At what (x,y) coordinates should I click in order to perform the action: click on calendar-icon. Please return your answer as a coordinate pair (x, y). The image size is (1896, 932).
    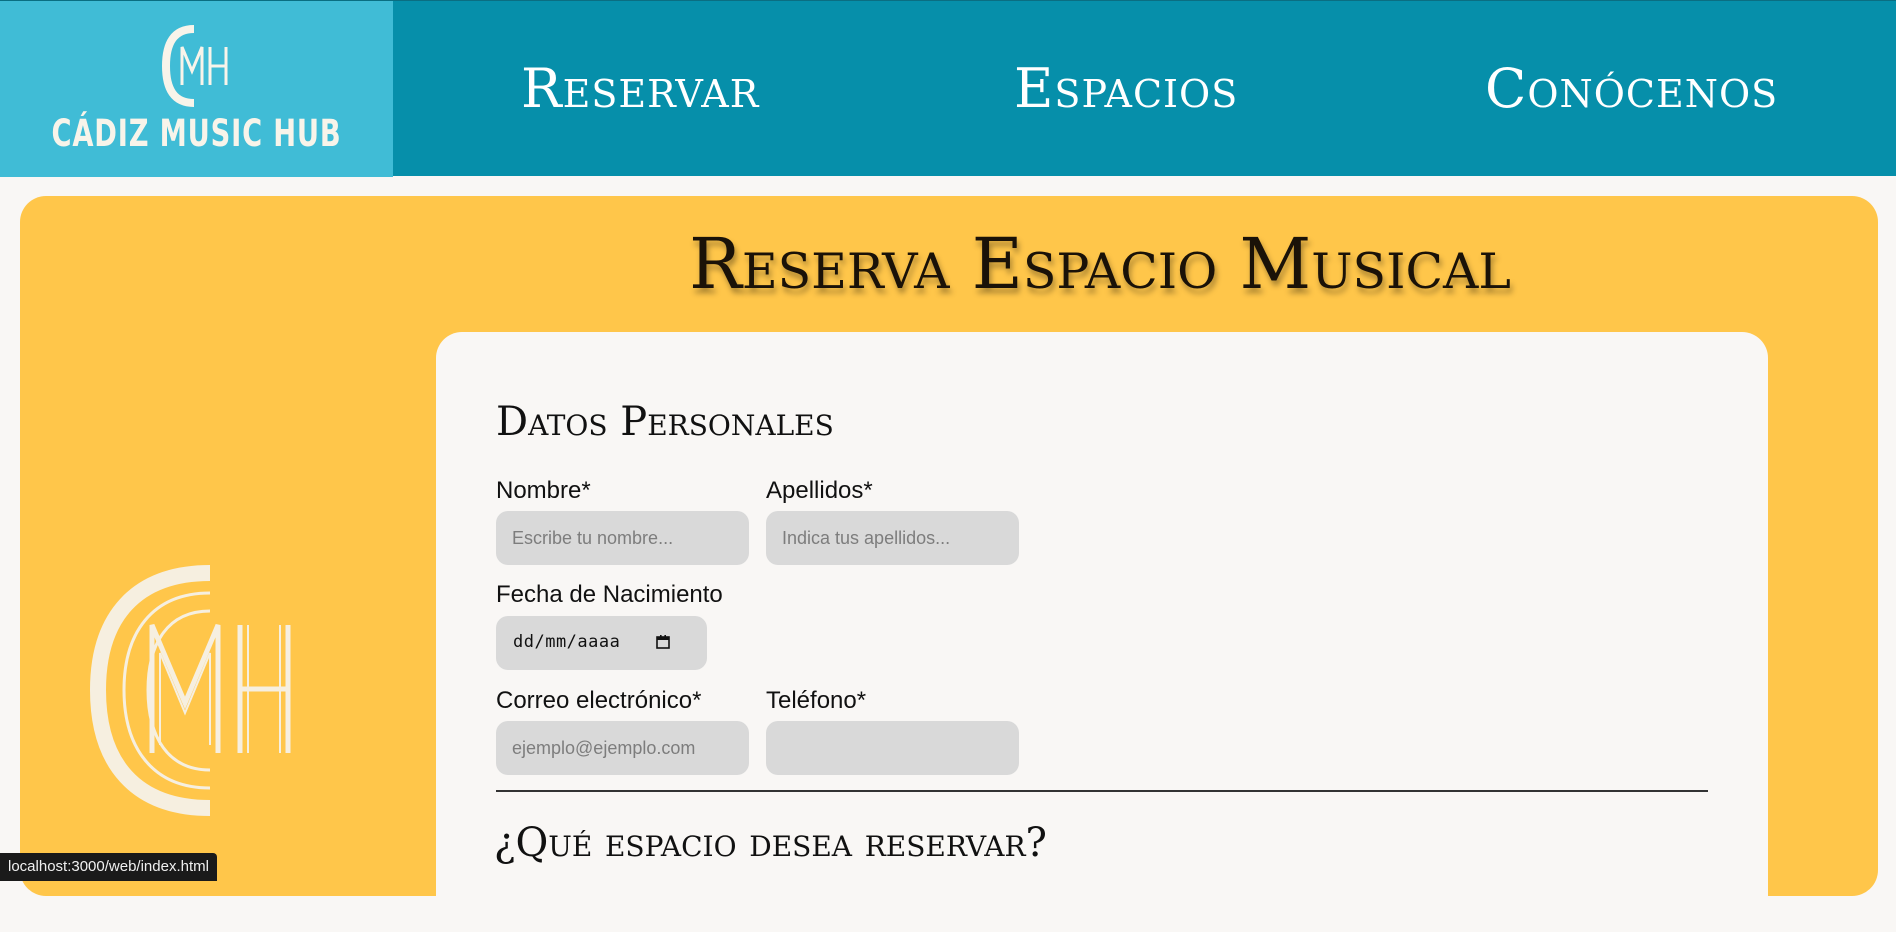
    Looking at the image, I should click on (663, 642).